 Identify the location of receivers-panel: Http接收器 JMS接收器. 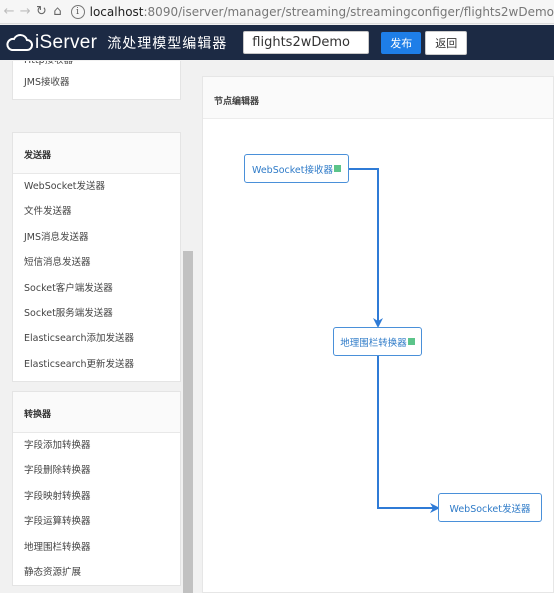
(96, 81).